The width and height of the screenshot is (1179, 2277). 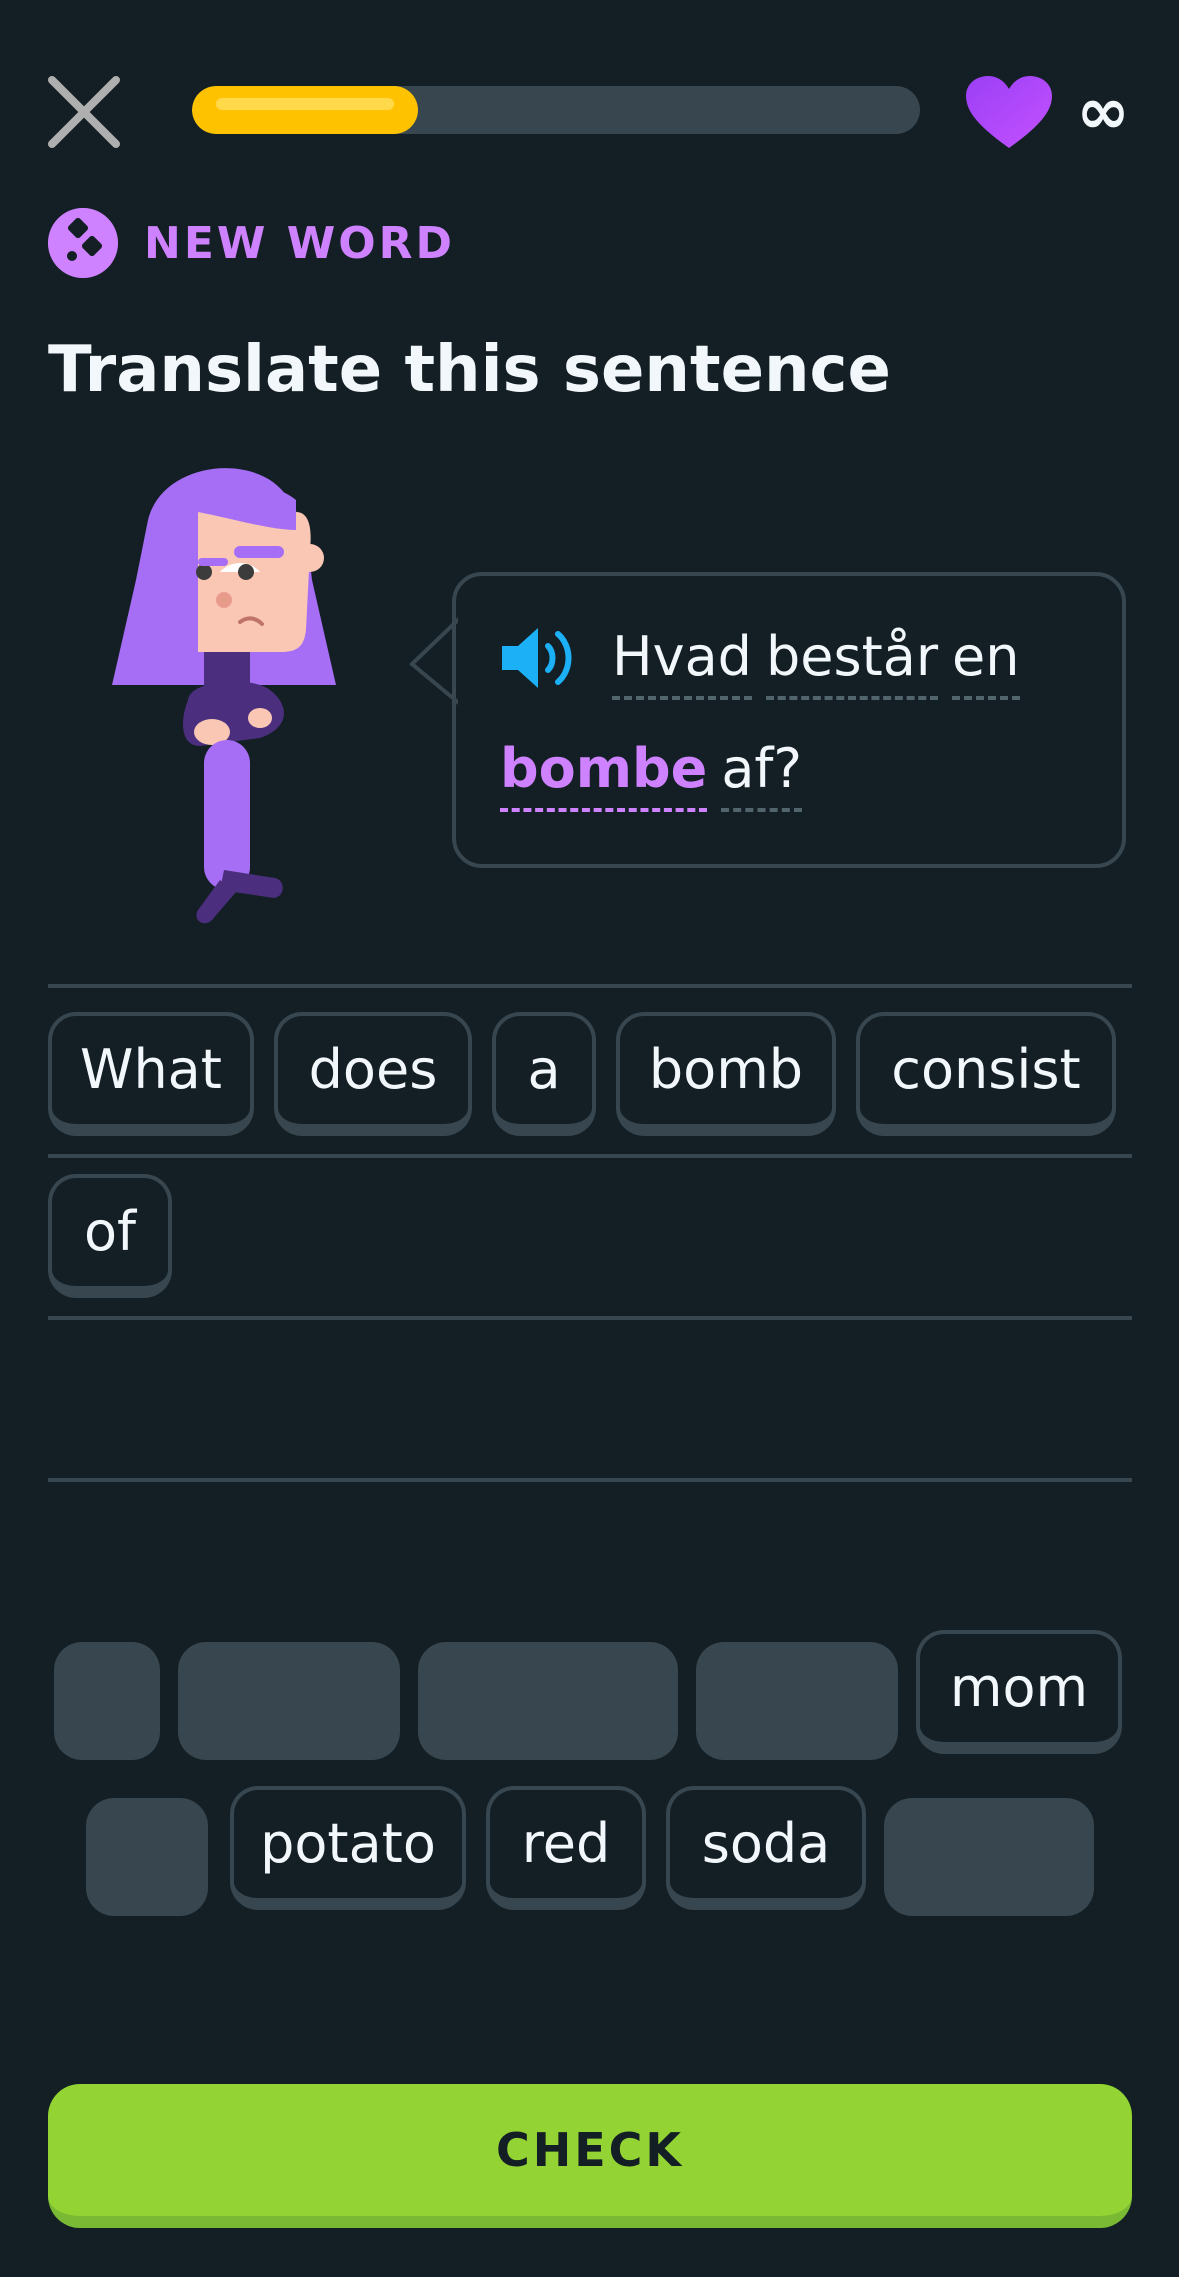 I want to click on speaker-icon, so click(x=540, y=658).